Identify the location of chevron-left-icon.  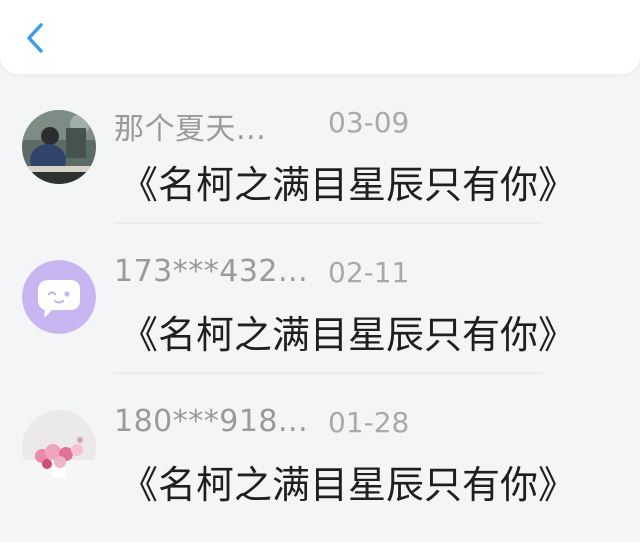
(35, 38).